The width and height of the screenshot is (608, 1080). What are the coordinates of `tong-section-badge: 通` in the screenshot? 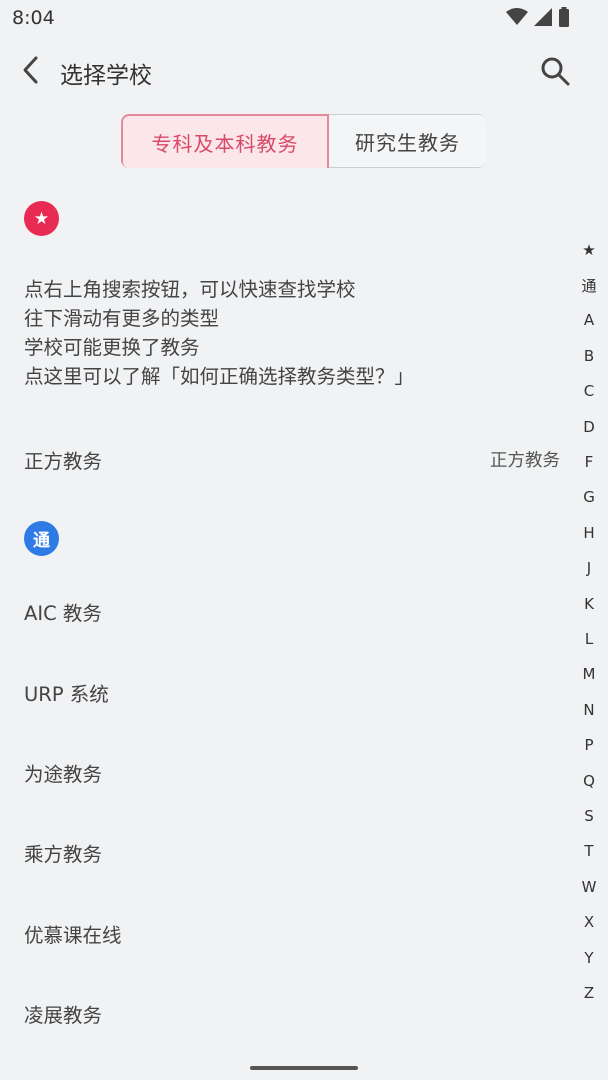 It's located at (41, 538).